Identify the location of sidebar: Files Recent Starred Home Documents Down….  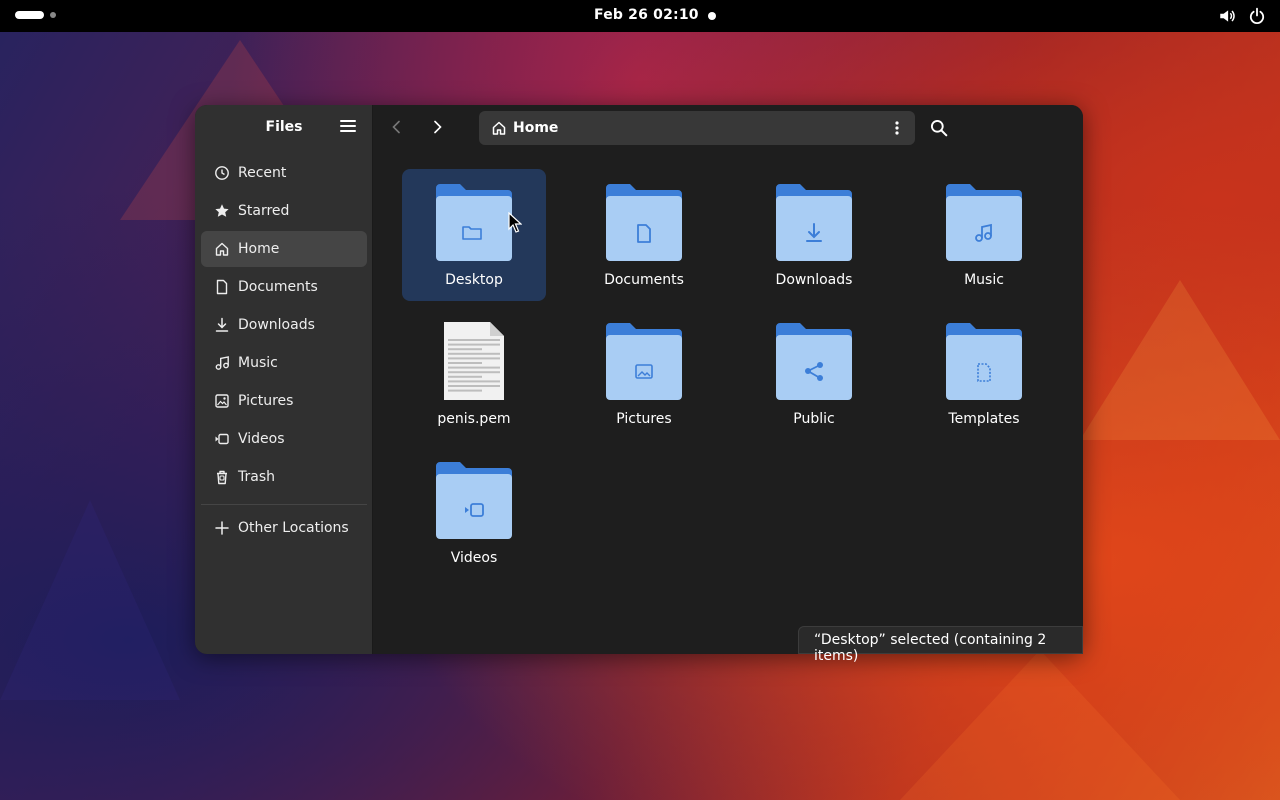
(284, 379).